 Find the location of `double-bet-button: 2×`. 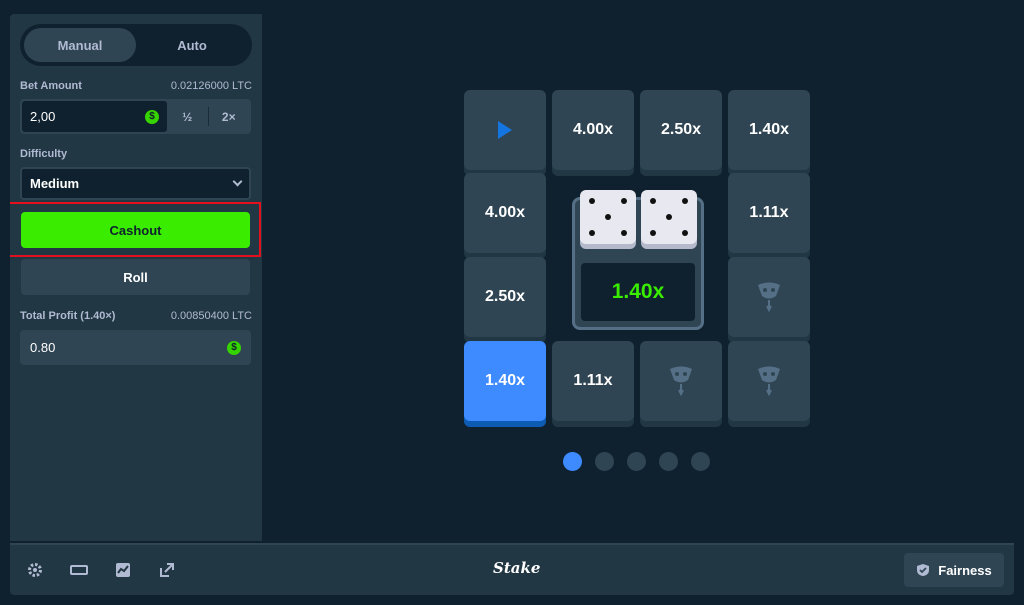

double-bet-button: 2× is located at coordinates (229, 116).